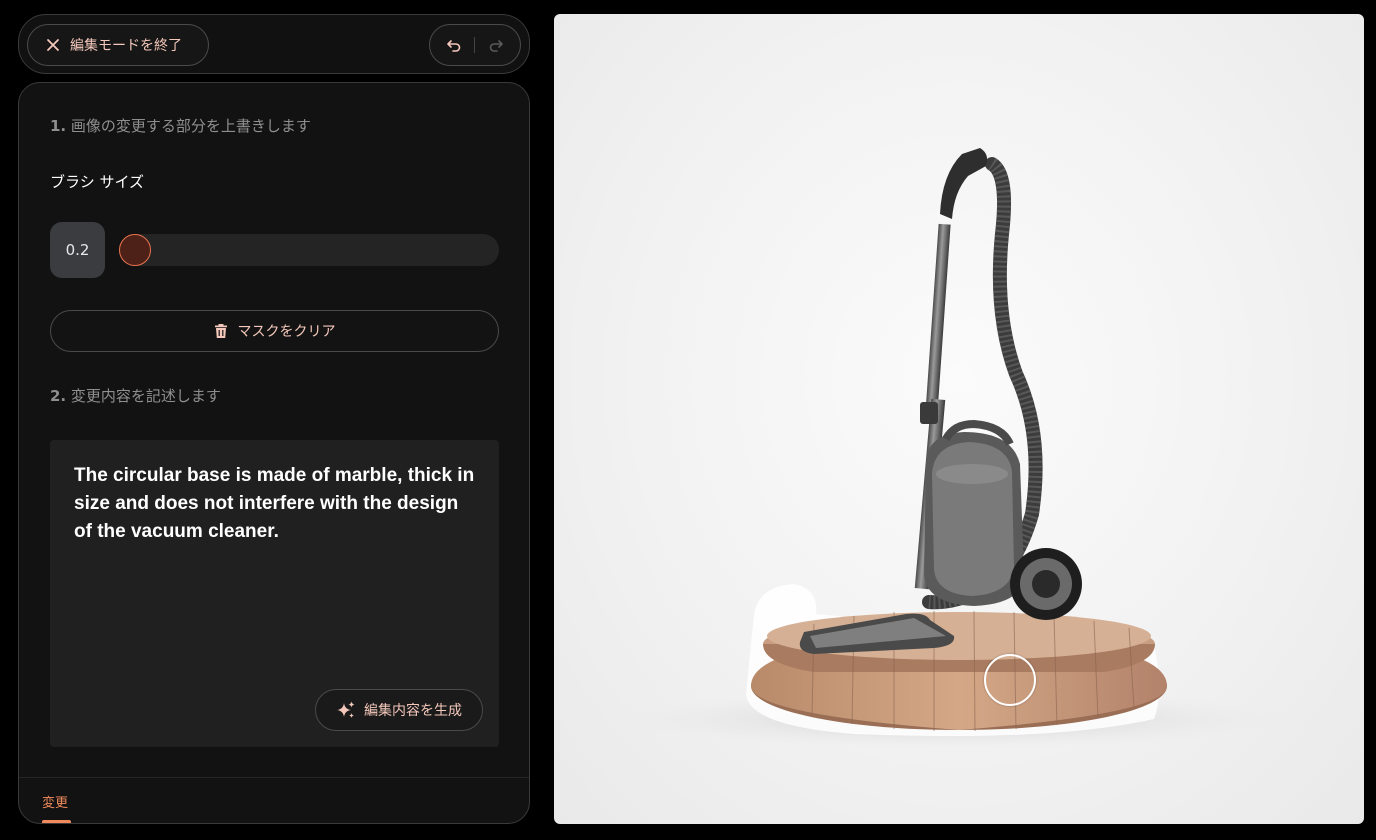 This screenshot has width=1376, height=840. I want to click on step-2-title: 2. 変更内容を記述します, so click(135, 395).